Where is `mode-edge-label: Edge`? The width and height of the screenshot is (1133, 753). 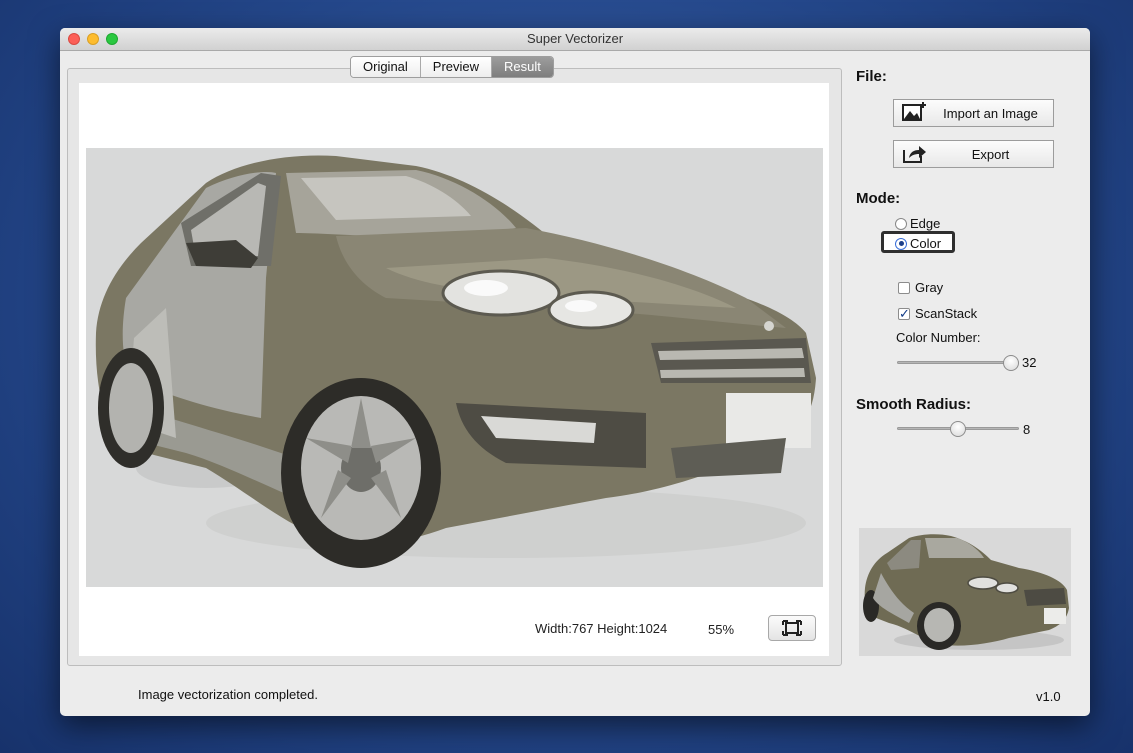 mode-edge-label: Edge is located at coordinates (925, 223).